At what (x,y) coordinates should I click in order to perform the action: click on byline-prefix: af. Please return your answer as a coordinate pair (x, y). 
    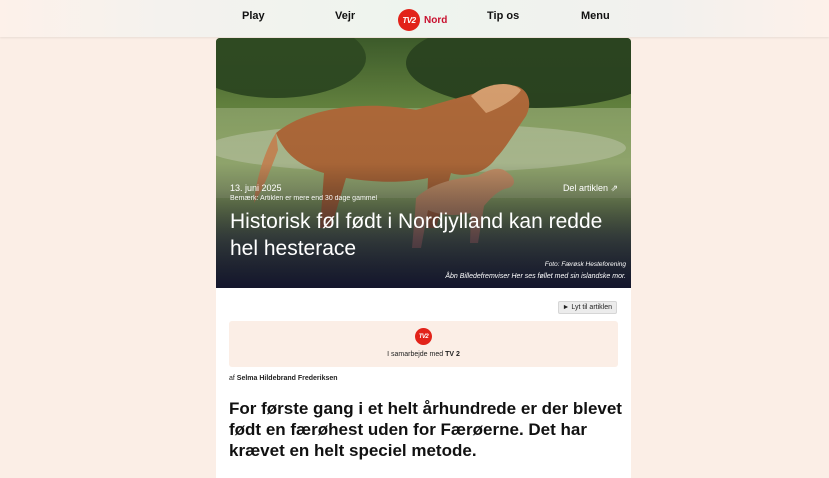
    Looking at the image, I should click on (233, 378).